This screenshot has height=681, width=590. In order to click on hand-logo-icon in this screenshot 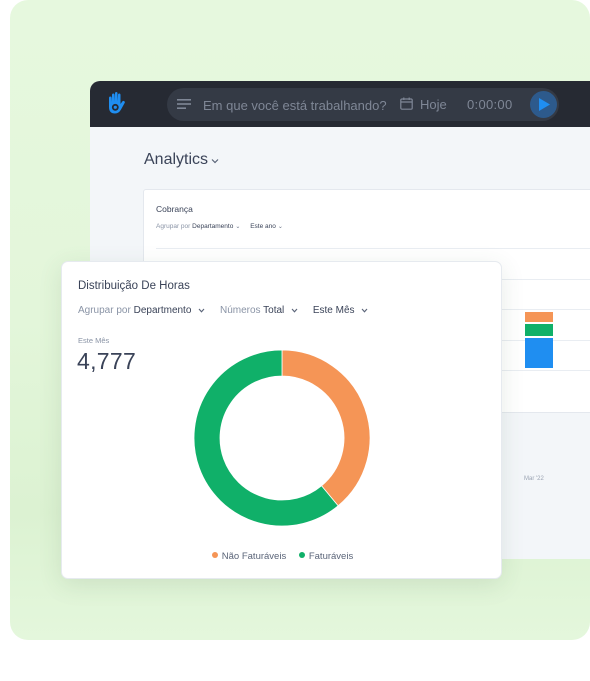, I will do `click(116, 104)`.